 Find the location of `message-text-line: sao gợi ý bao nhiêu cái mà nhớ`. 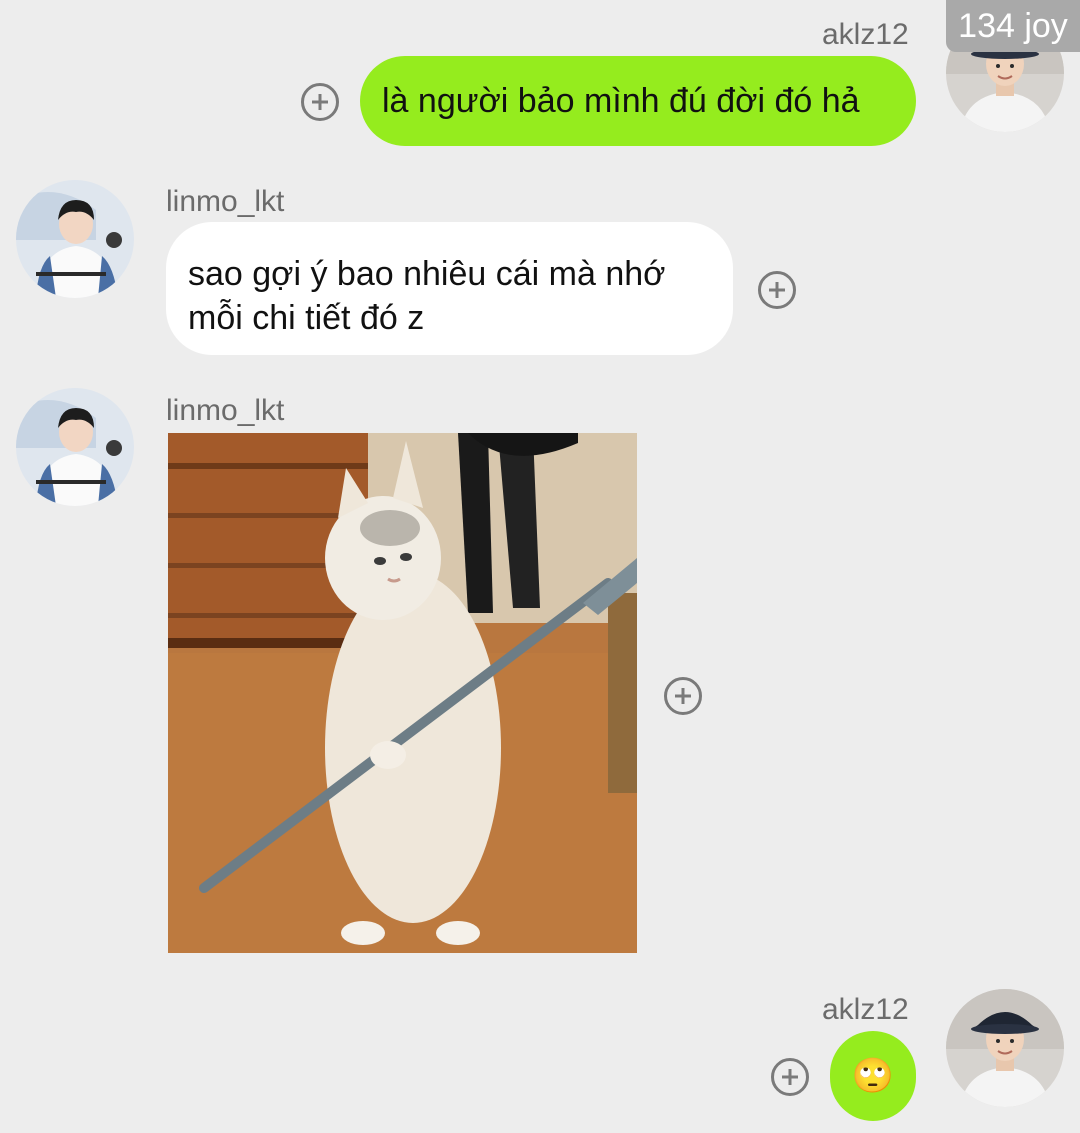

message-text-line: sao gợi ý bao nhiêu cái mà nhớ is located at coordinates (427, 274).